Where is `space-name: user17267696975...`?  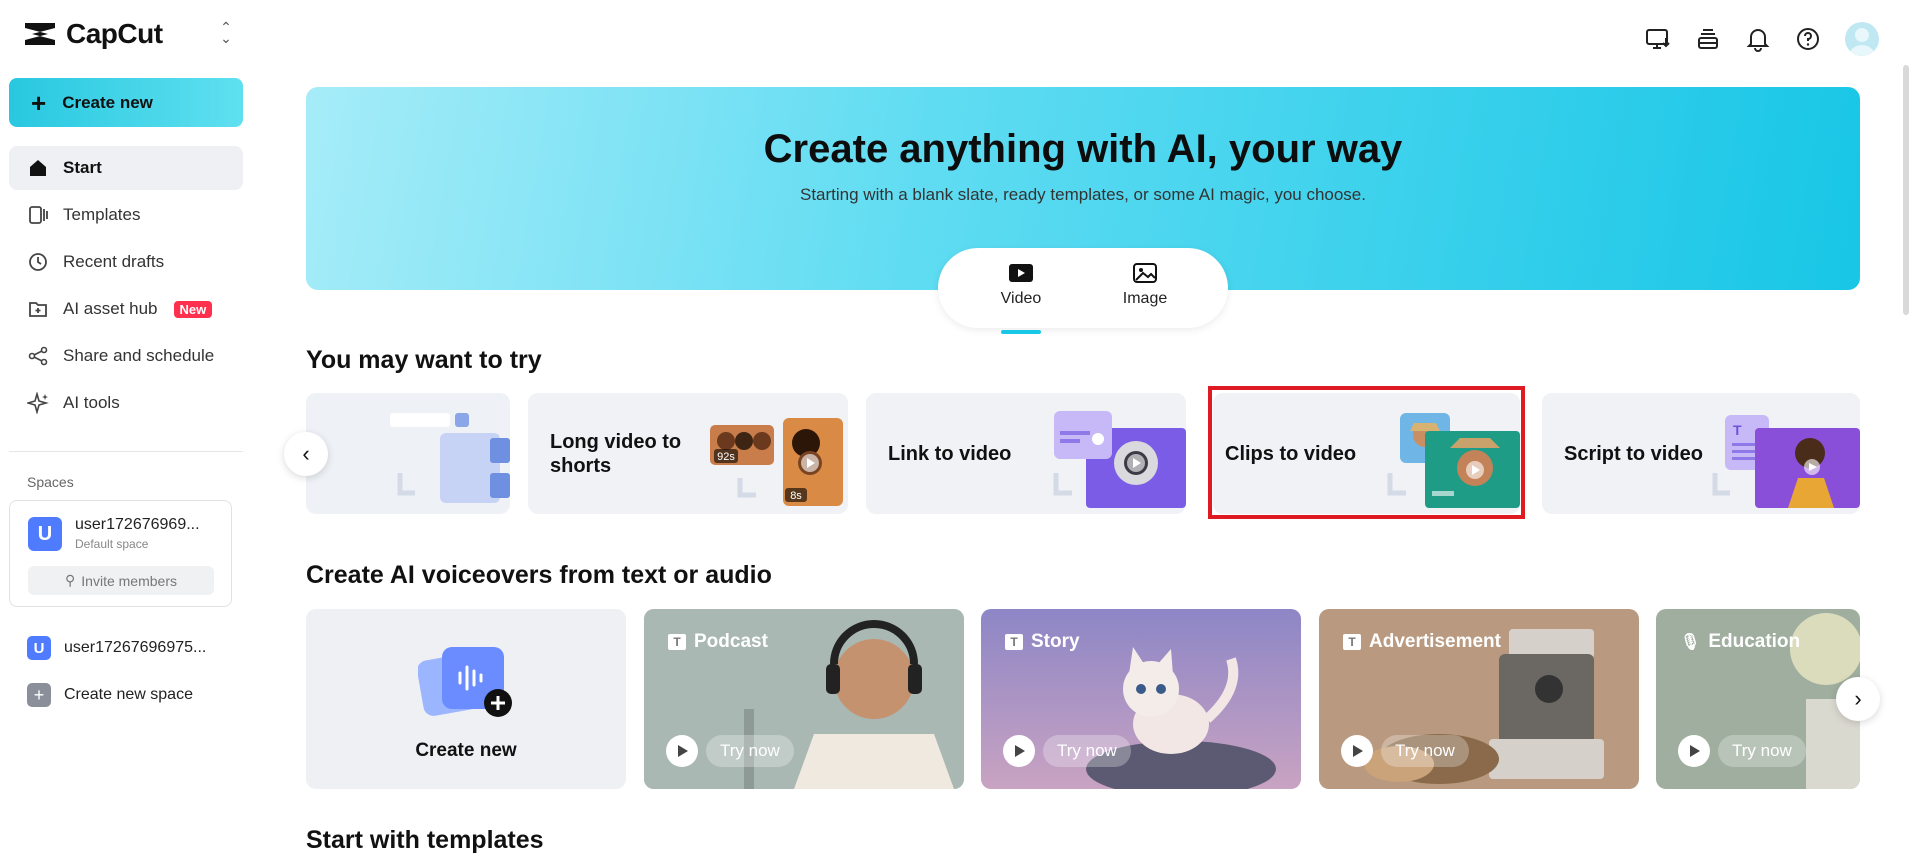 space-name: user17267696975... is located at coordinates (135, 647).